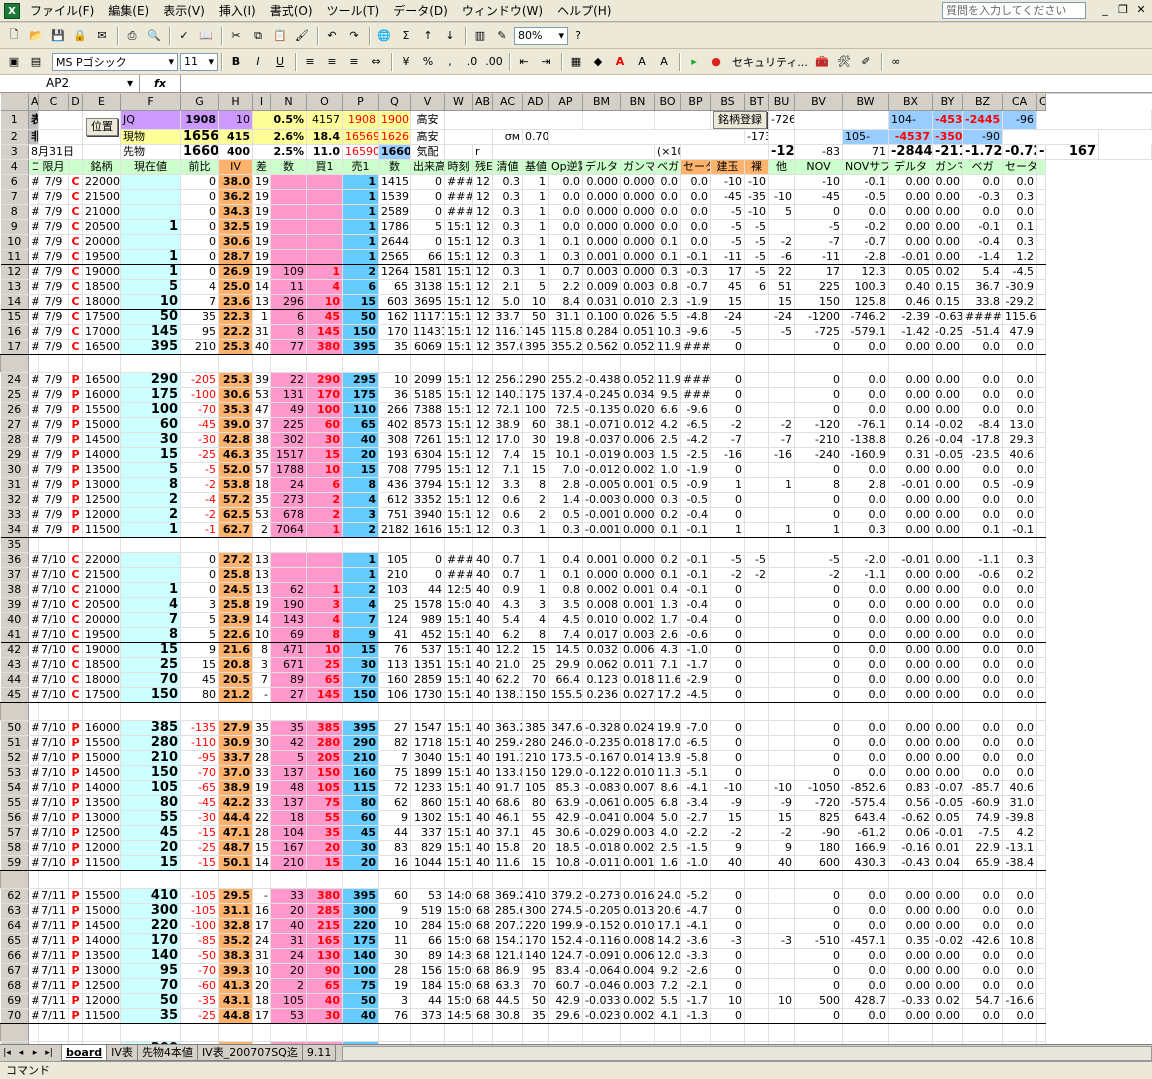 This screenshot has width=1152, height=1079. What do you see at coordinates (818, 257) in the screenshot?
I see `nov-cell: -11` at bounding box center [818, 257].